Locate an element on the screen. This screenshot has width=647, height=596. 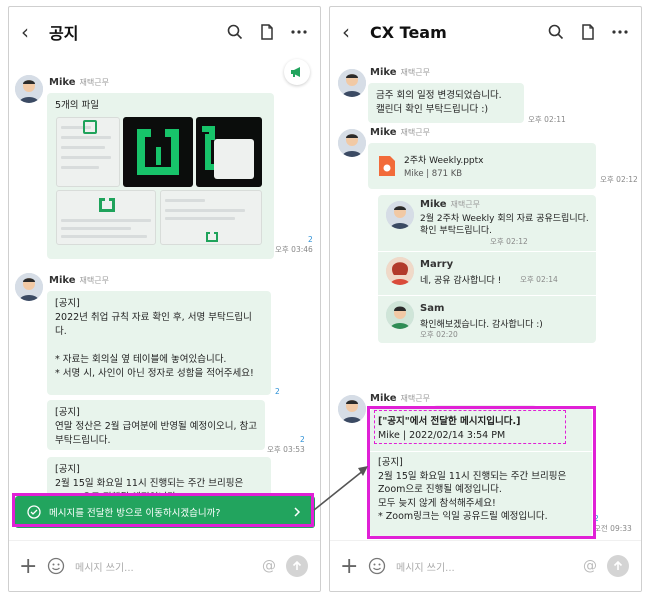
toast-highlight is located at coordinates (163, 510).